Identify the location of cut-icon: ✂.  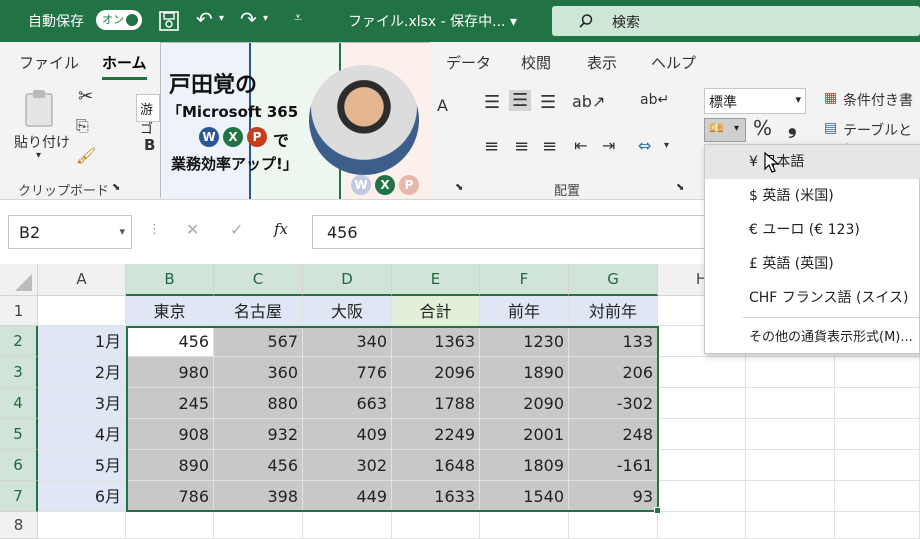
(85, 96).